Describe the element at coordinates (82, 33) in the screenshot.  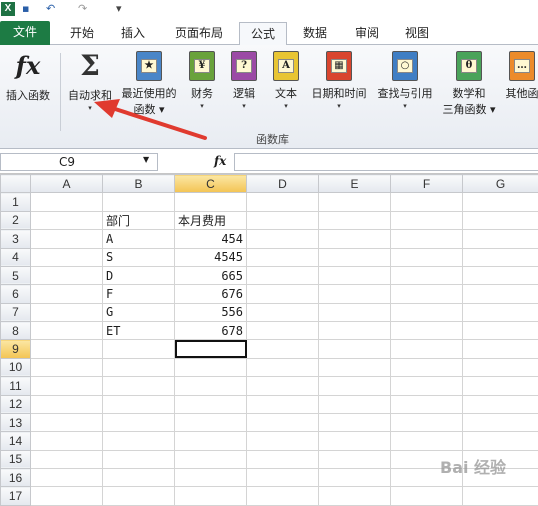
I see `tab-home: 开始` at that location.